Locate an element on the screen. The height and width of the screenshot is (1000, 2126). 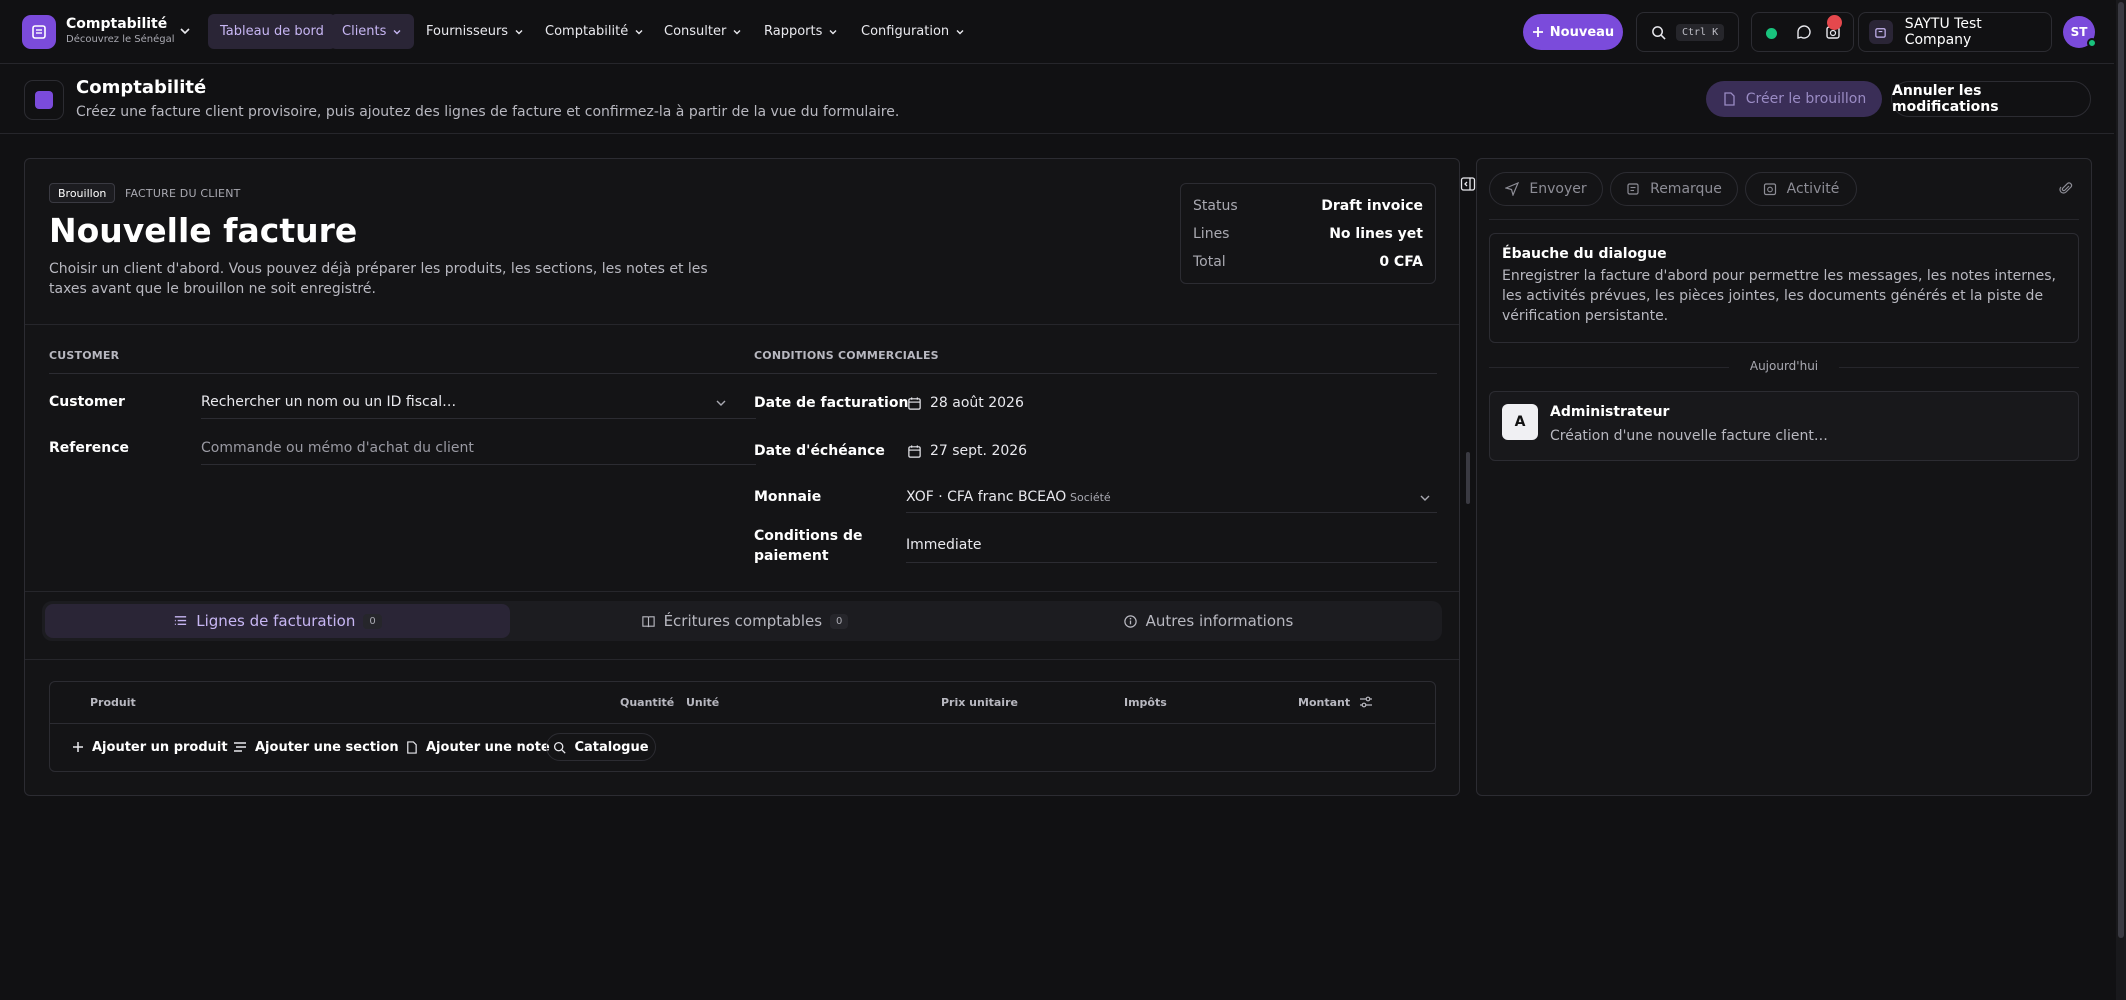
column-header-quantity: Quantité is located at coordinates (647, 702).